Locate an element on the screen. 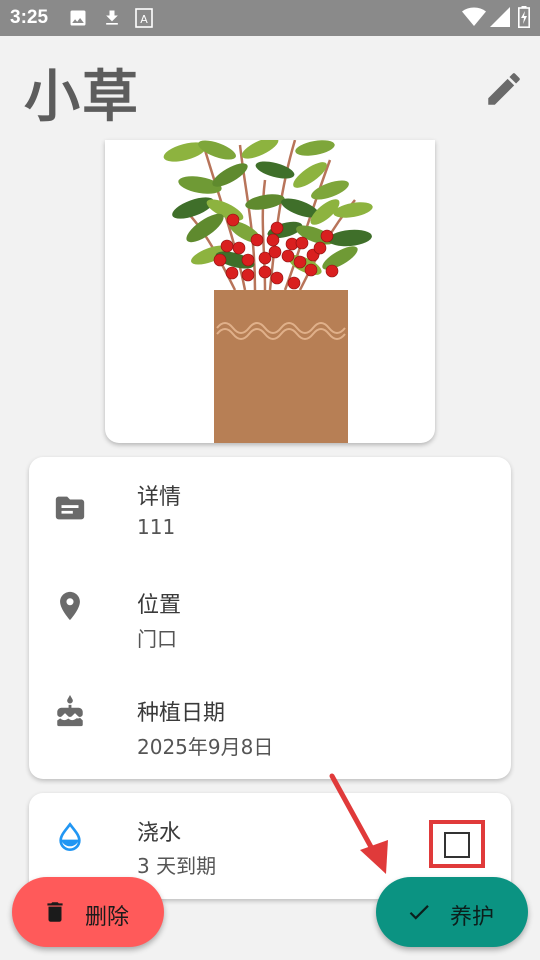 The height and width of the screenshot is (960, 540). care-button: 养护 is located at coordinates (452, 912).